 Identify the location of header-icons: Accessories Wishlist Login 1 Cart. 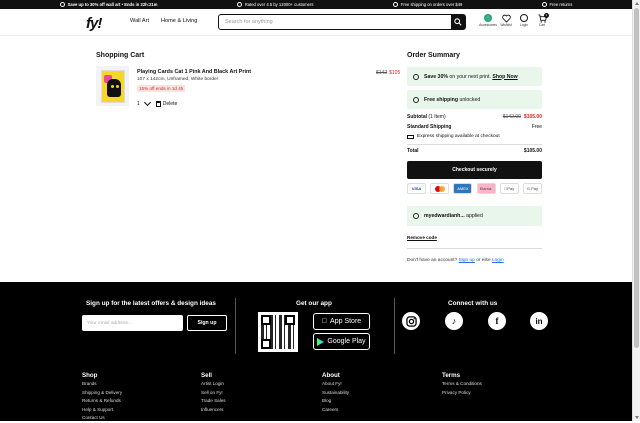
(514, 20).